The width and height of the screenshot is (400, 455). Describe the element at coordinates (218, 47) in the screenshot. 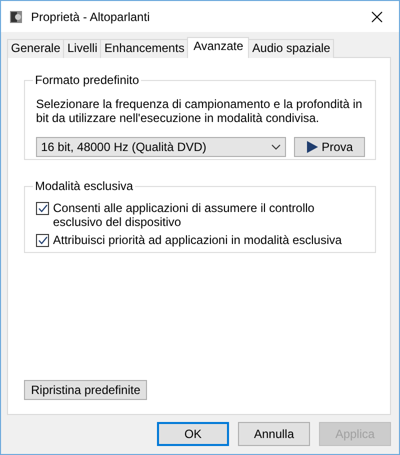

I see `tab: Avanzate` at that location.